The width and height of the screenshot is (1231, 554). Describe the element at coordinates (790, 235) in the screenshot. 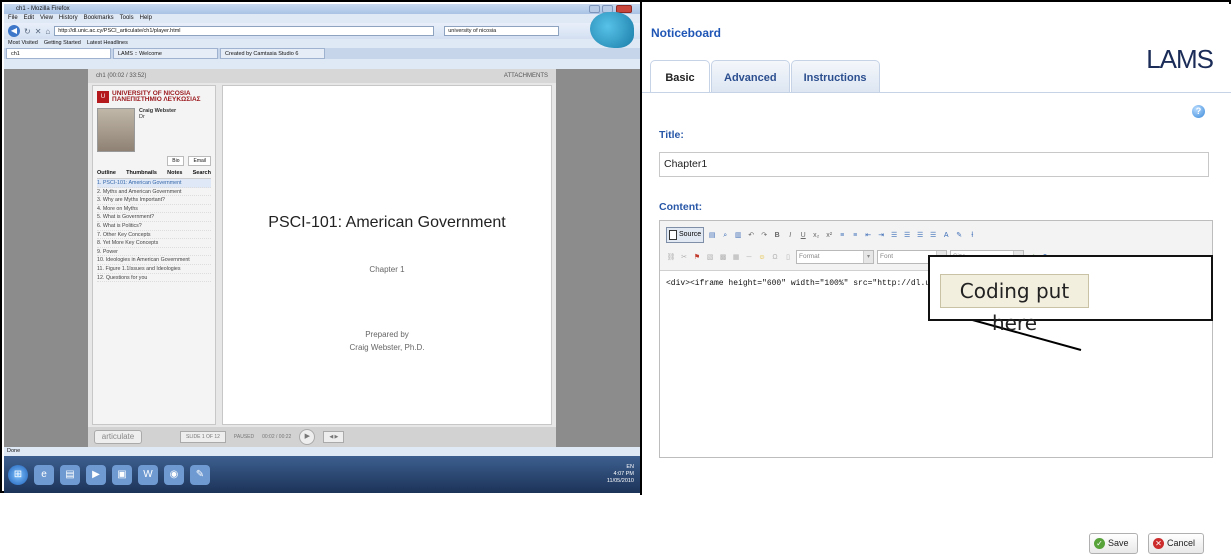

I see `italic-icon: I` at that location.